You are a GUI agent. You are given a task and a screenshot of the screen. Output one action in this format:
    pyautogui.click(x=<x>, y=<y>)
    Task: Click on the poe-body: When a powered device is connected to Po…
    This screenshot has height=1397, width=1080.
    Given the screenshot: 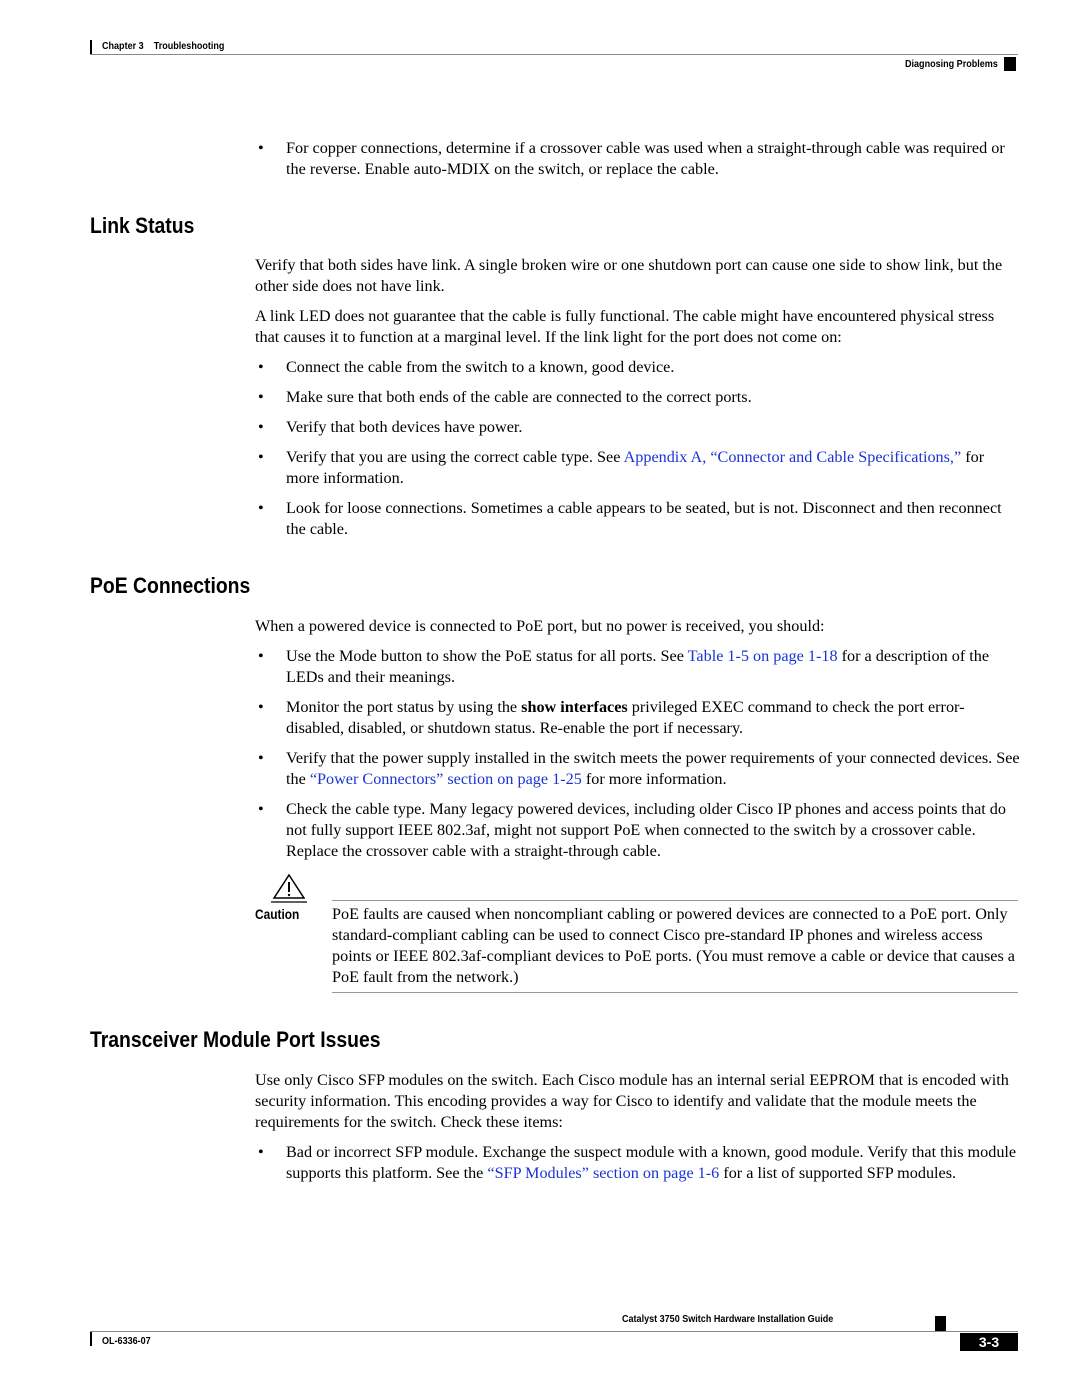 What is the action you would take?
    pyautogui.click(x=637, y=743)
    